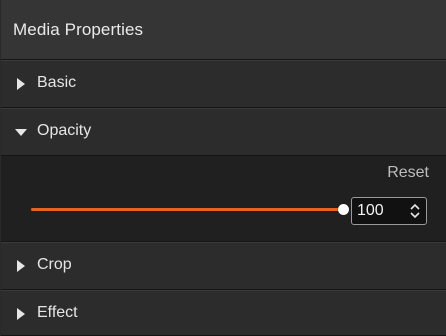 This screenshot has width=446, height=336. I want to click on section-crop-label: Crop, so click(54, 264).